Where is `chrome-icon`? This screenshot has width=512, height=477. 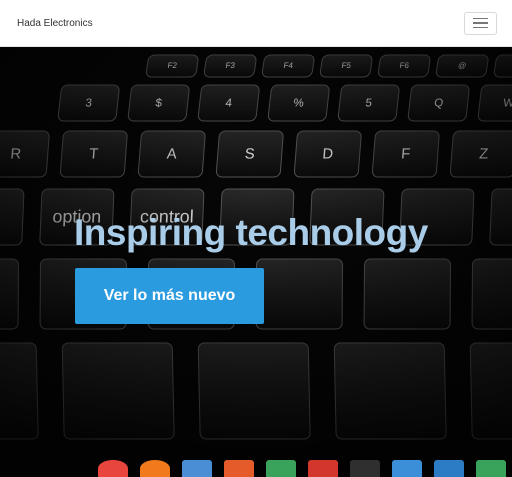 chrome-icon is located at coordinates (113, 468).